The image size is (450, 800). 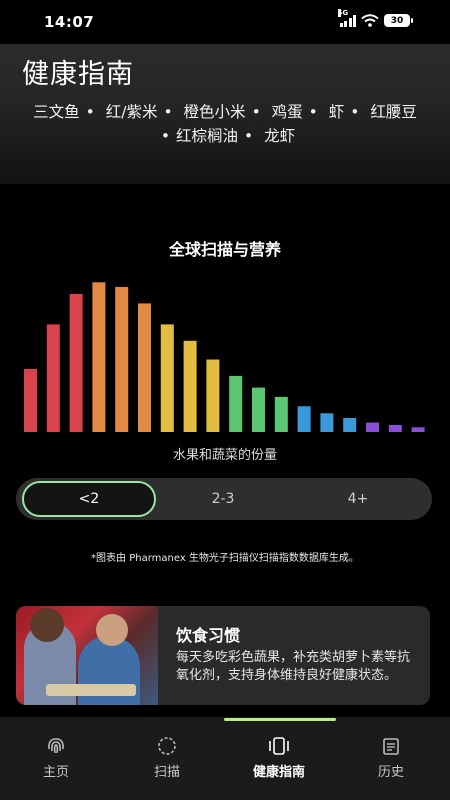 I want to click on diet-habit-card: 饮食习惯 每天多吃彩色蔬果，补充类胡萝卜素等抗氧化剂，支持身体维持良好健康状态。, so click(x=223, y=655).